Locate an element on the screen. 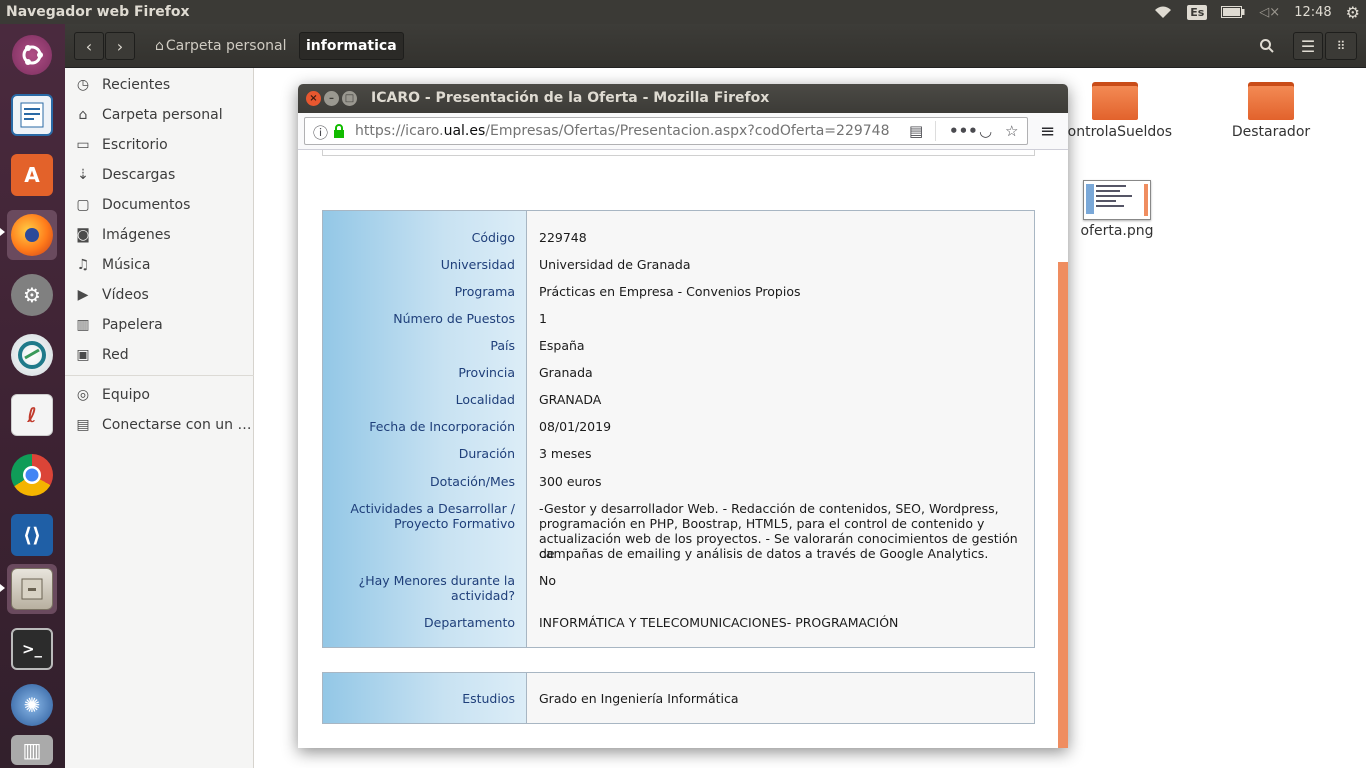  sidebar-item-trash: ▥ Papelera is located at coordinates (118, 325).